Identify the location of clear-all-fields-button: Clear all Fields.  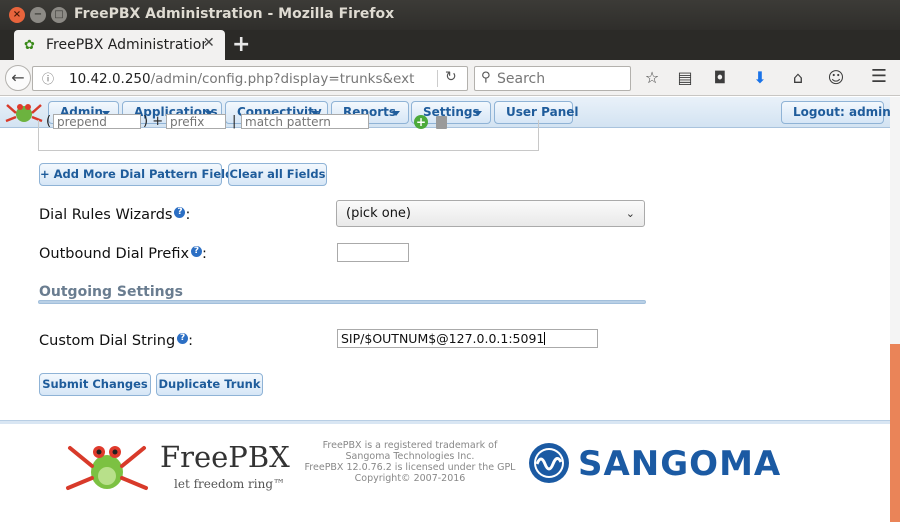
(277, 174).